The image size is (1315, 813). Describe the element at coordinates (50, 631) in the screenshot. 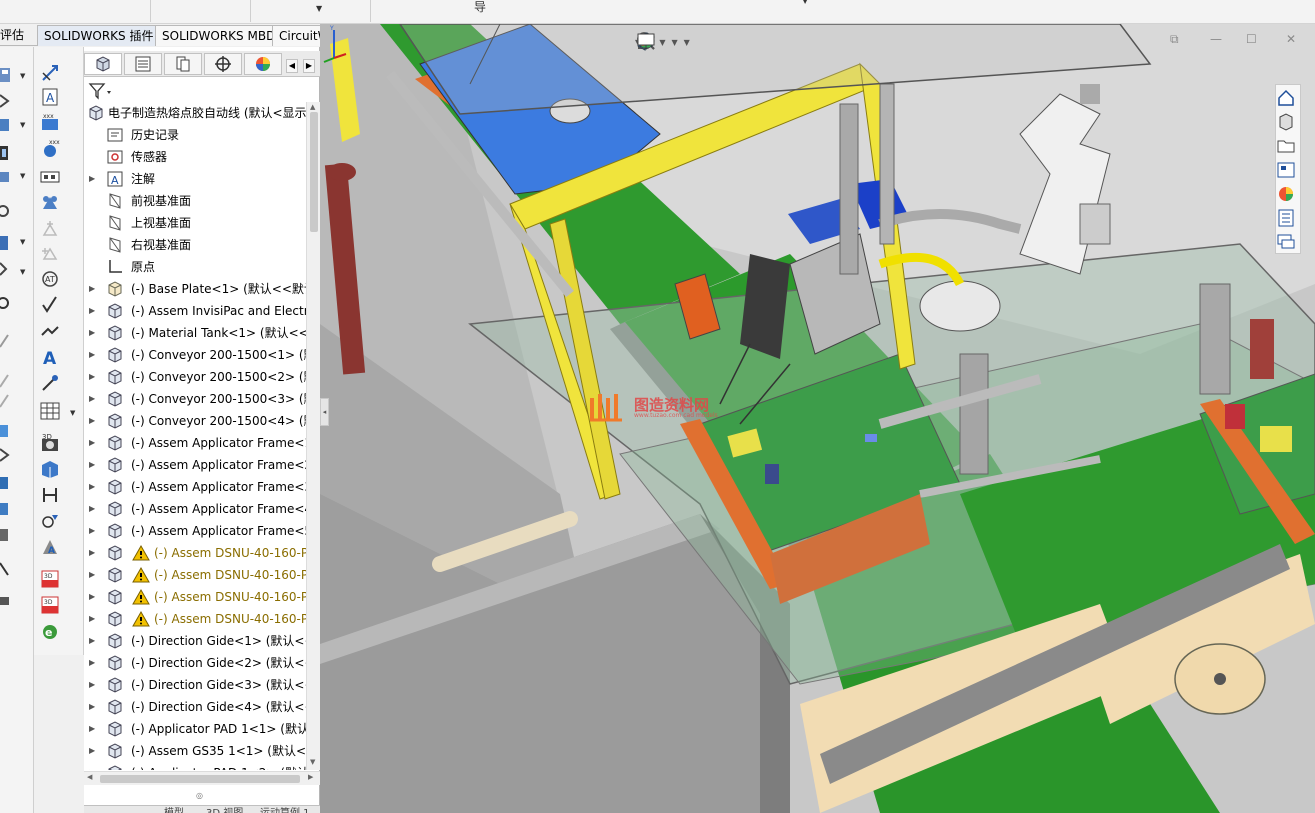

I see `edrawings-icon: e` at that location.